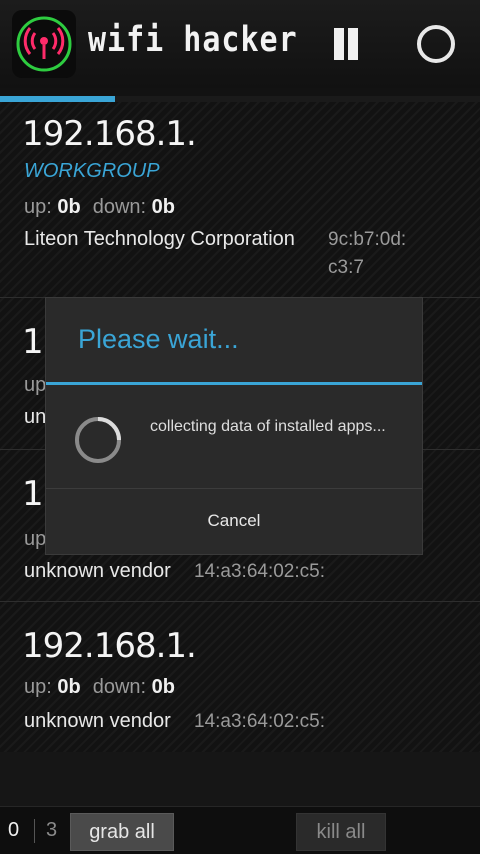 Image resolution: width=480 pixels, height=854 pixels. Describe the element at coordinates (14, 830) in the screenshot. I see `selected-count: 0` at that location.